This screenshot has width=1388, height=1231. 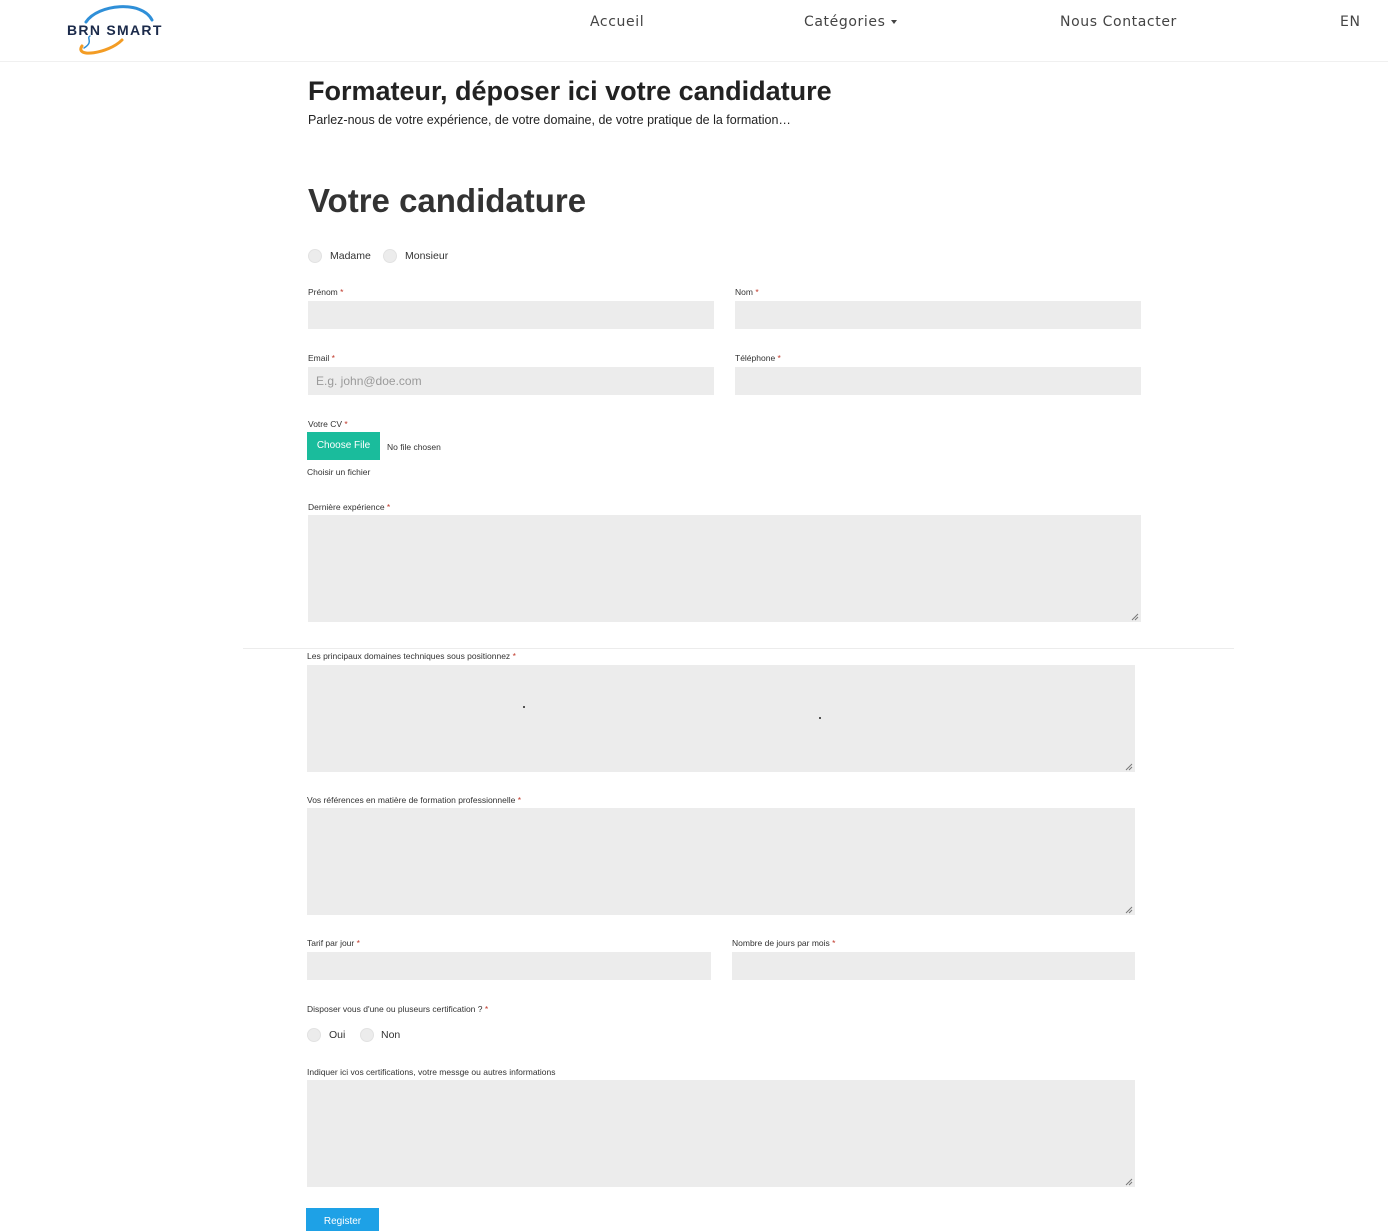 What do you see at coordinates (391, 1035) in the screenshot?
I see `radio-no-label: Non` at bounding box center [391, 1035].